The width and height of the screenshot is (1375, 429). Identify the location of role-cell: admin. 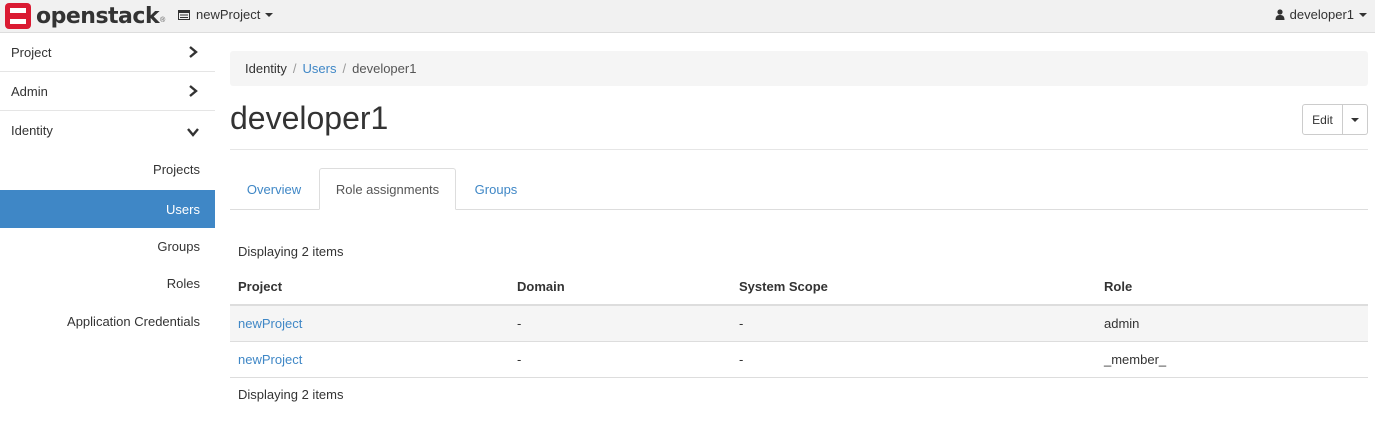
(1122, 323).